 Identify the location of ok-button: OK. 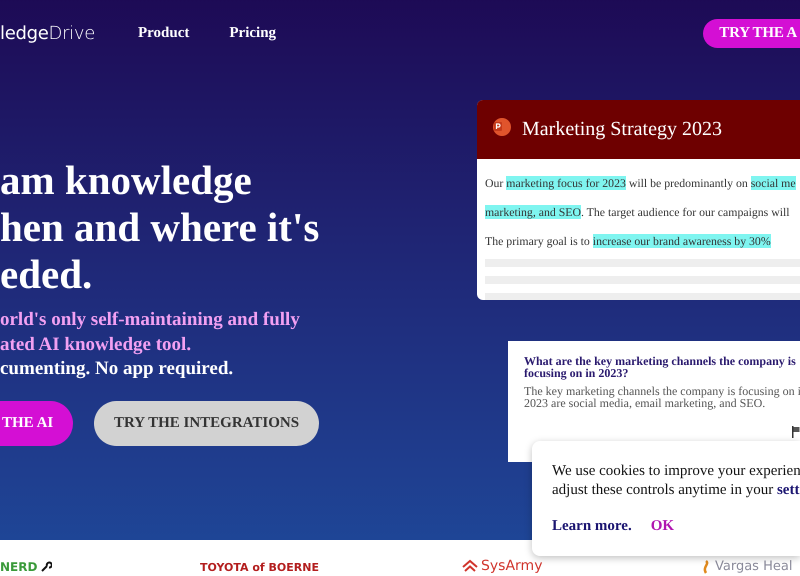
(662, 526).